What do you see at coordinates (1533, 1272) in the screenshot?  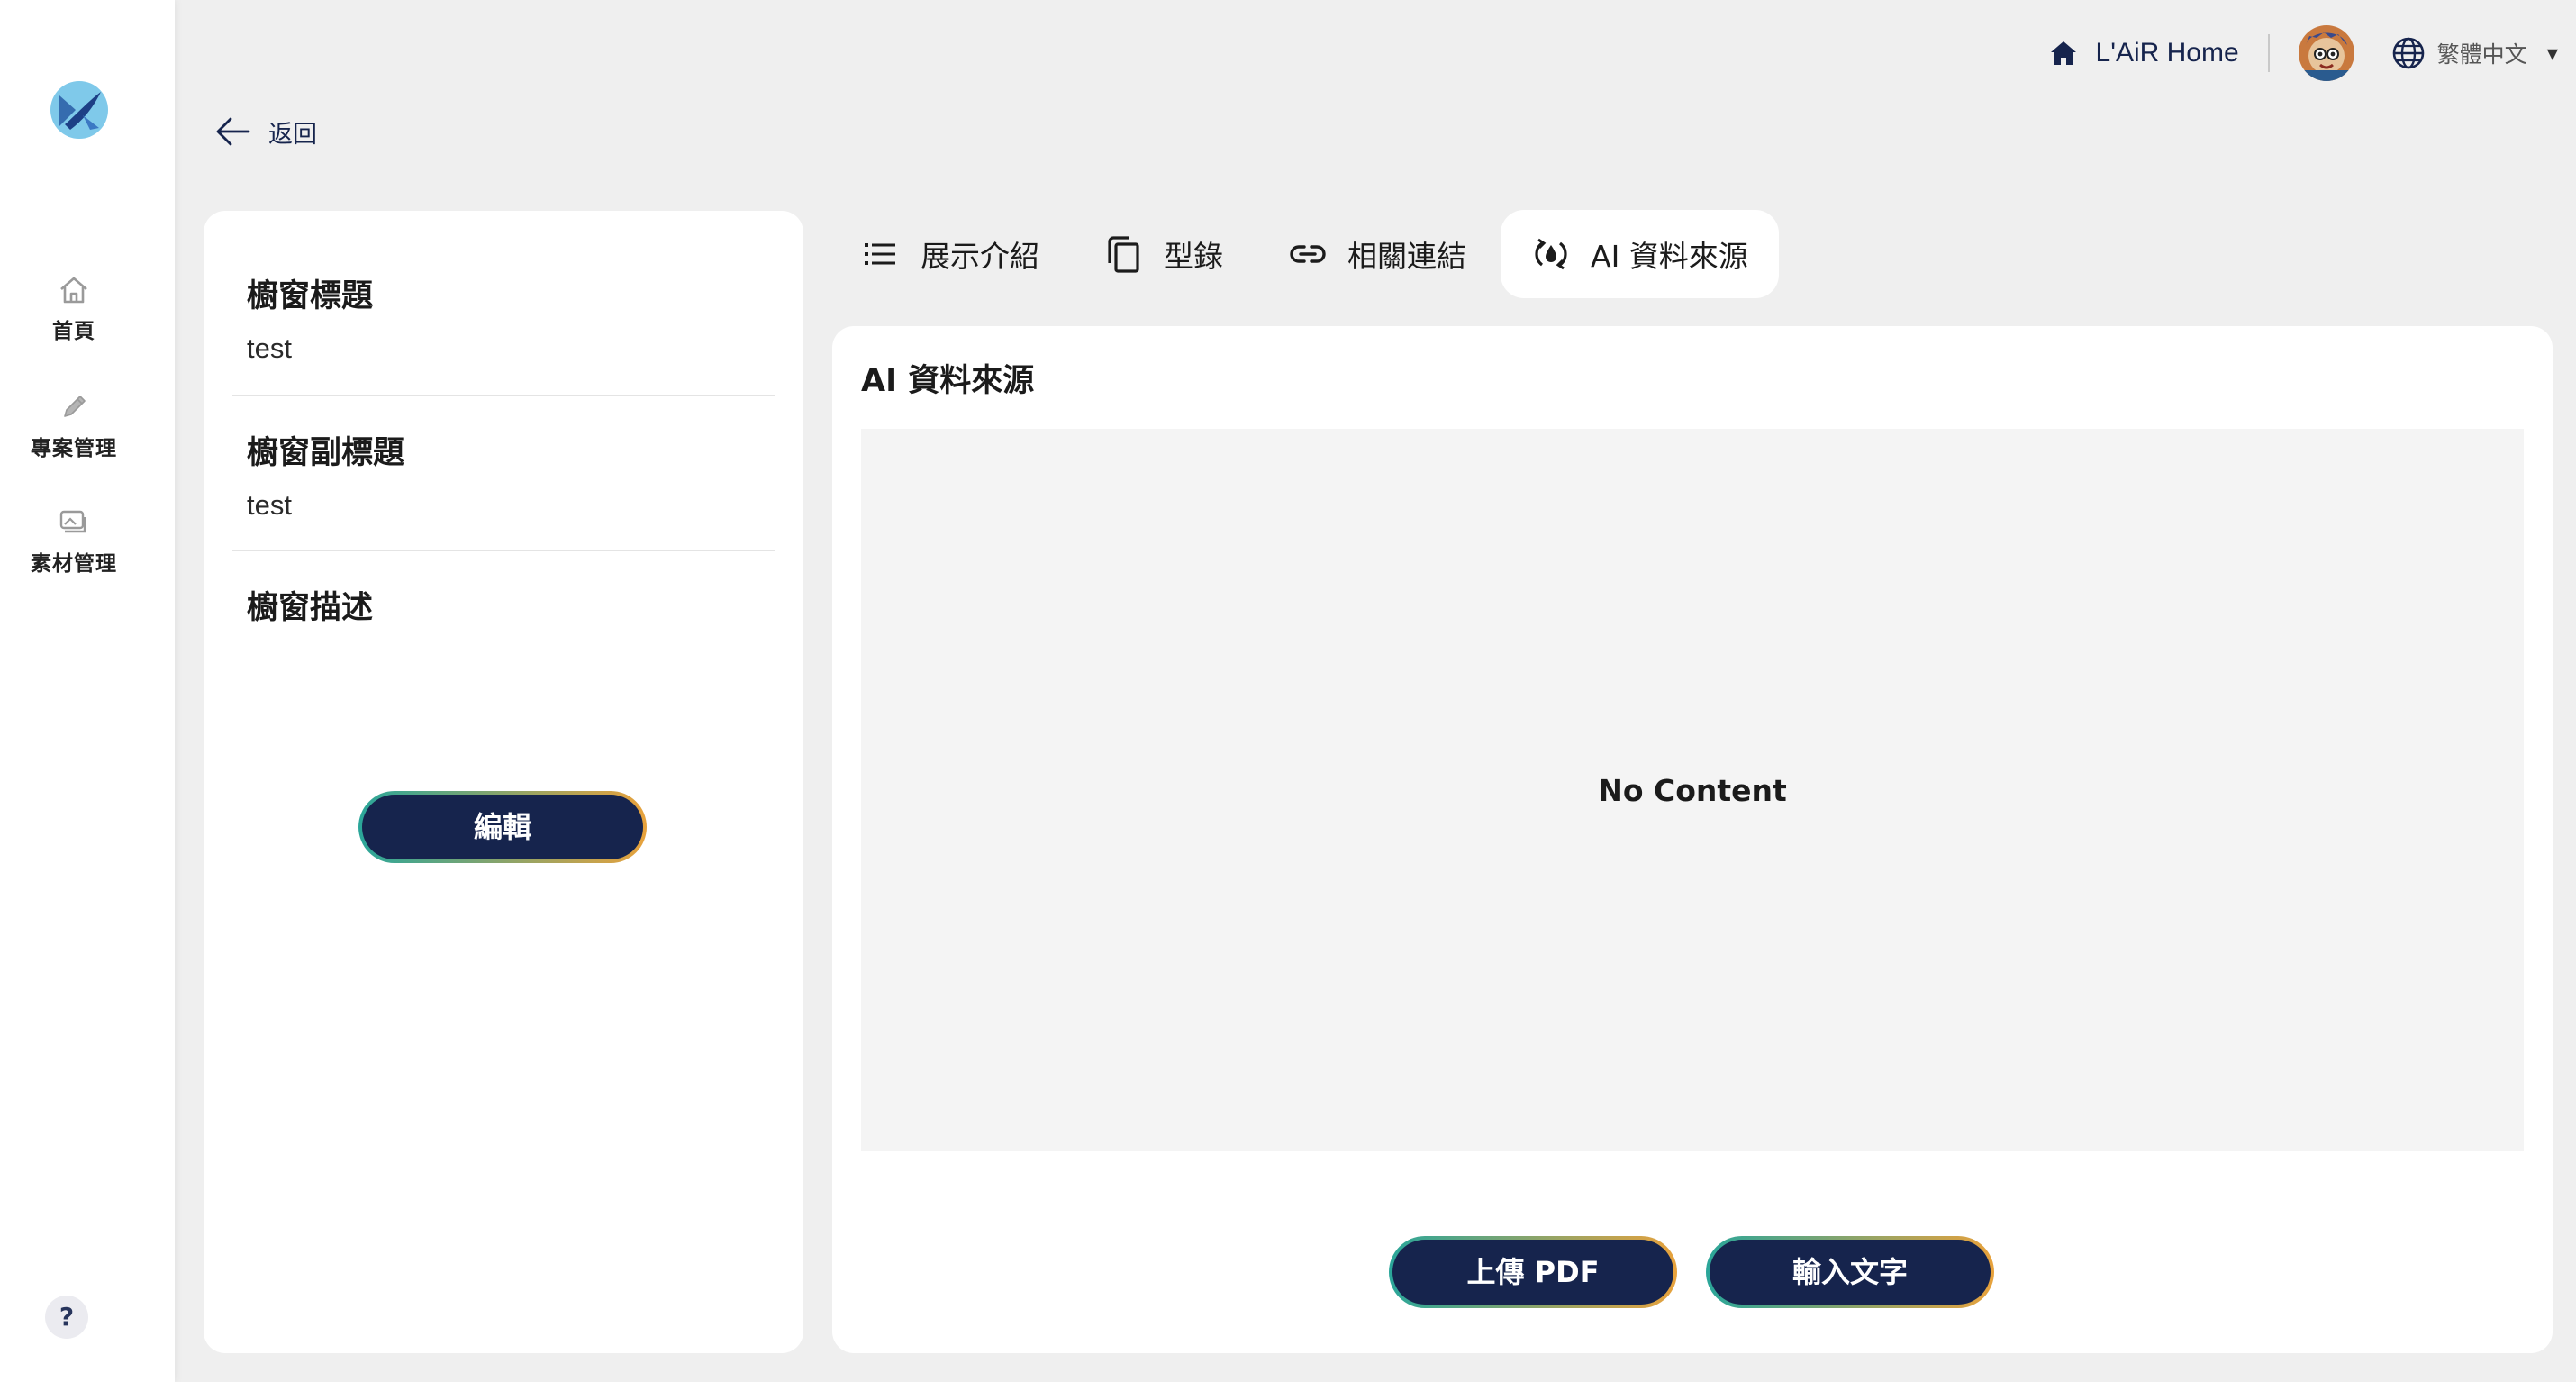 I see `upload-pdf-button: 上傳 PDF` at bounding box center [1533, 1272].